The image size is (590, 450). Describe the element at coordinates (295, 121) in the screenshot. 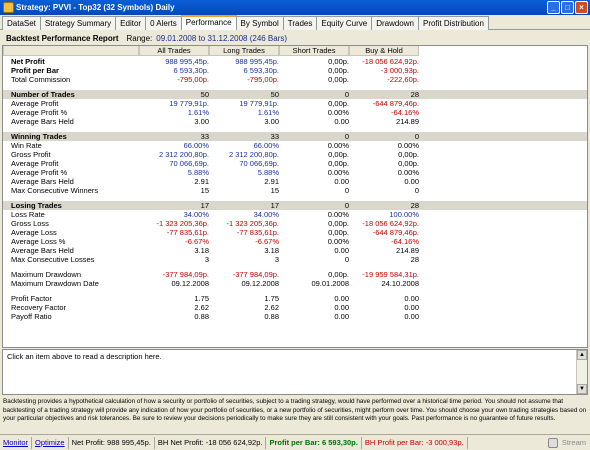

I see `table-row: Average Bars Held 3.00 3.00 0.00 214.89` at that location.